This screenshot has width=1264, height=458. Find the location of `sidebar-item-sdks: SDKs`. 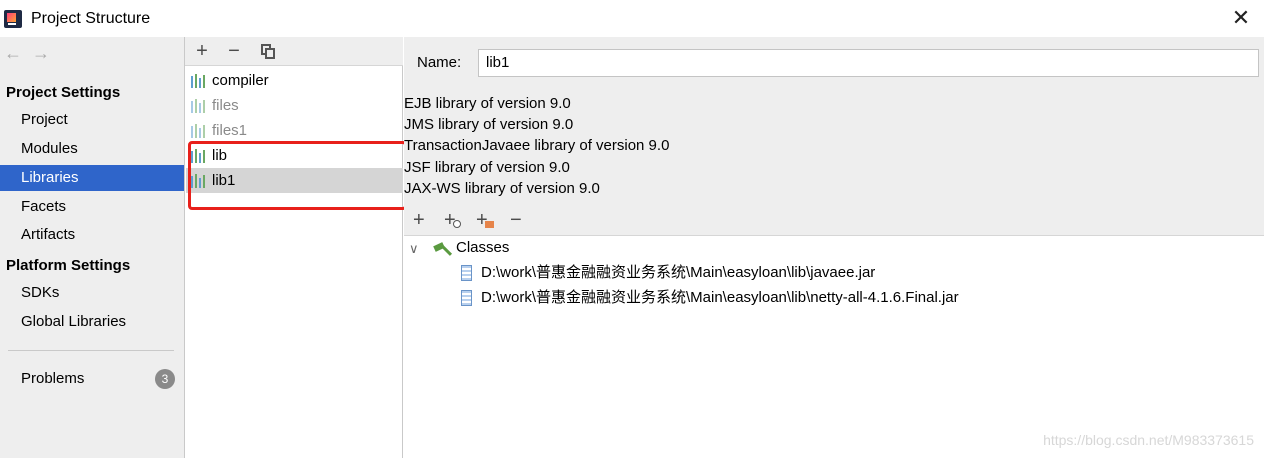

sidebar-item-sdks: SDKs is located at coordinates (92, 293).